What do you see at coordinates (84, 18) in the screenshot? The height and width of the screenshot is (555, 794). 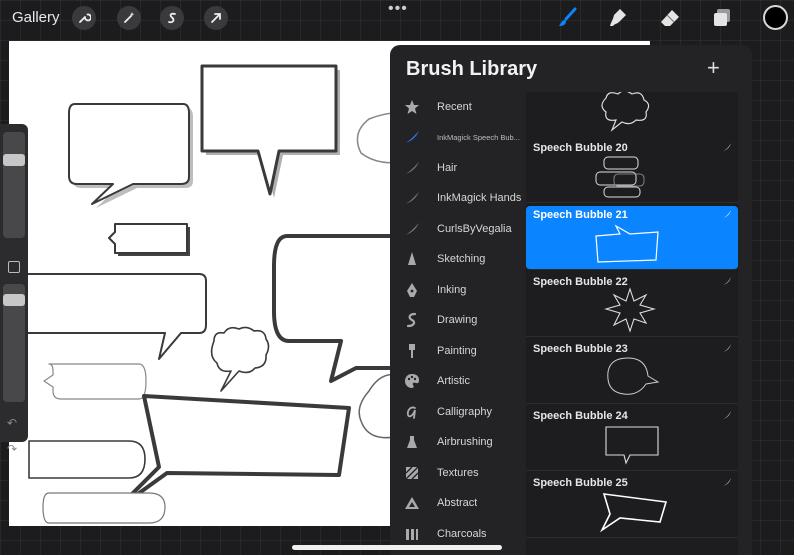 I see `wrench-icon` at bounding box center [84, 18].